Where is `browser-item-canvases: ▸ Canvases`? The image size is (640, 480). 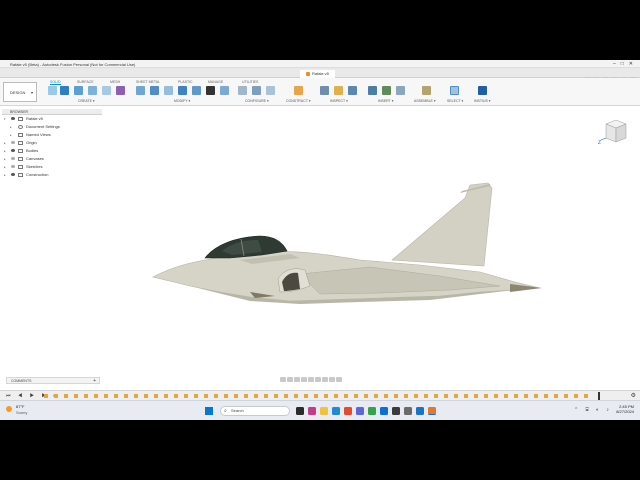
browser-item-canvases: ▸ Canvases is located at coordinates (52, 159).